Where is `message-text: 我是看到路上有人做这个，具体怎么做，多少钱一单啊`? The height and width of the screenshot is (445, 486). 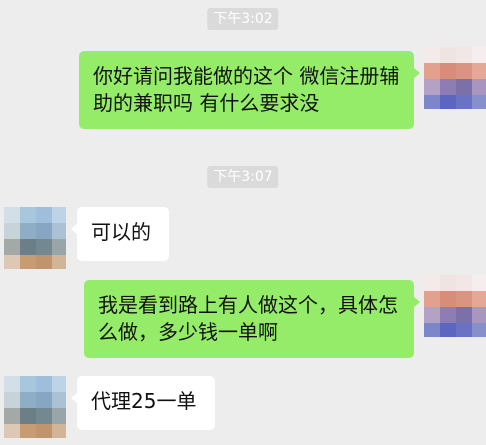
message-text: 我是看到路上有人做这个，具体怎么做，多少钱一单啊 is located at coordinates (248, 318).